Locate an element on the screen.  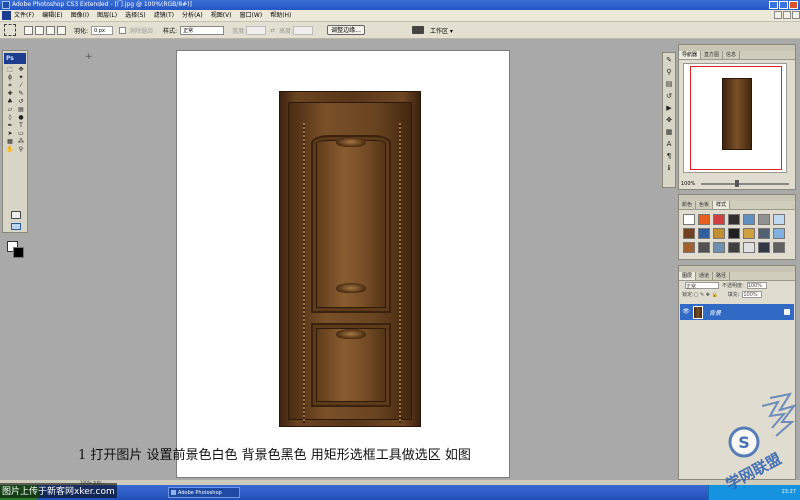
tab-swatches: 色板 is located at coordinates (705, 205).